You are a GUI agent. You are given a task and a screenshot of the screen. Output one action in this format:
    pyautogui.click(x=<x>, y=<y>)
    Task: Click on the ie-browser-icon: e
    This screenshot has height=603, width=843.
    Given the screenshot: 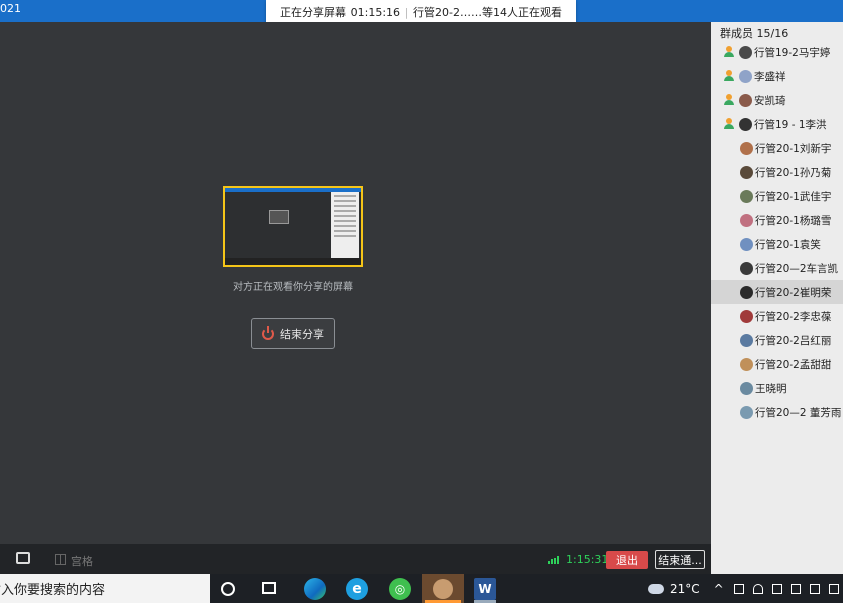 What is the action you would take?
    pyautogui.click(x=357, y=589)
    